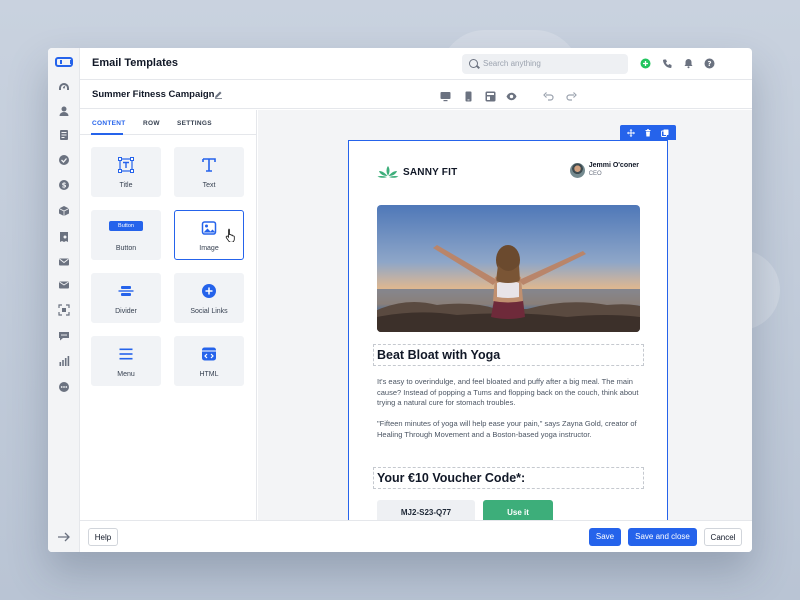 This screenshot has width=800, height=600. What do you see at coordinates (430, 172) in the screenshot?
I see `brand-name: SANNY FIT` at bounding box center [430, 172].